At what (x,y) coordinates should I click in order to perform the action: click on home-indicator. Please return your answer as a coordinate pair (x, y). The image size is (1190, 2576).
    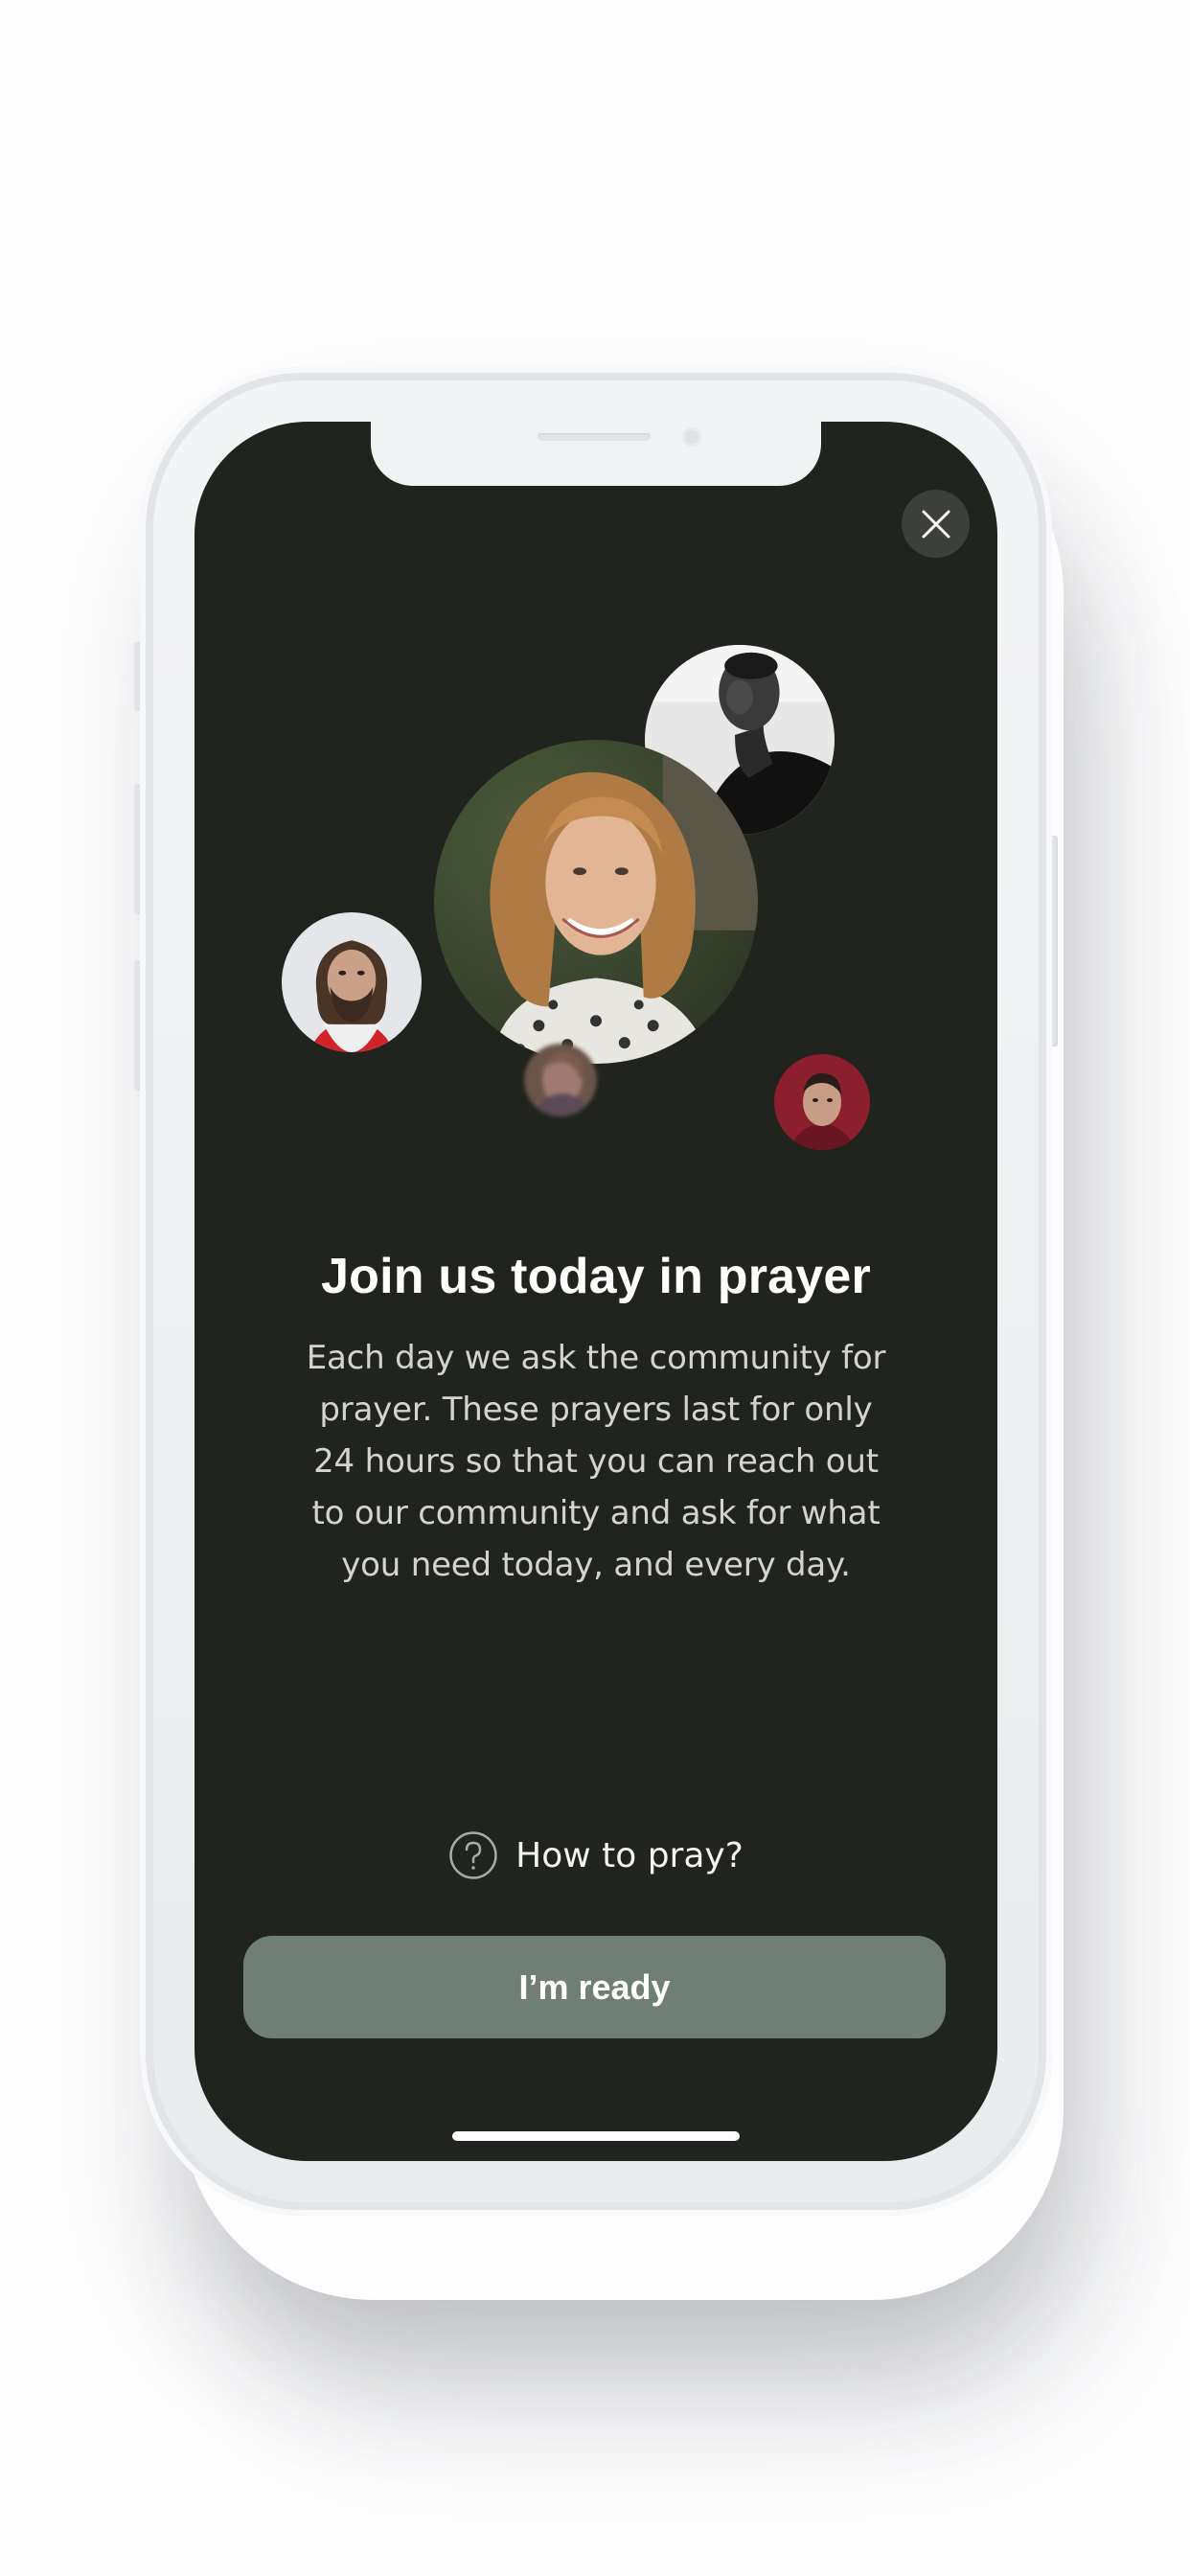
    Looking at the image, I should click on (596, 2136).